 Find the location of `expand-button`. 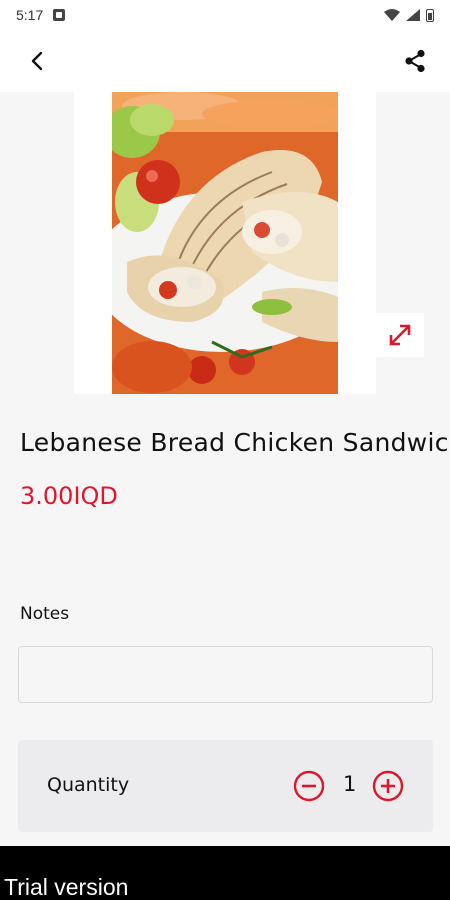

expand-button is located at coordinates (400, 335).